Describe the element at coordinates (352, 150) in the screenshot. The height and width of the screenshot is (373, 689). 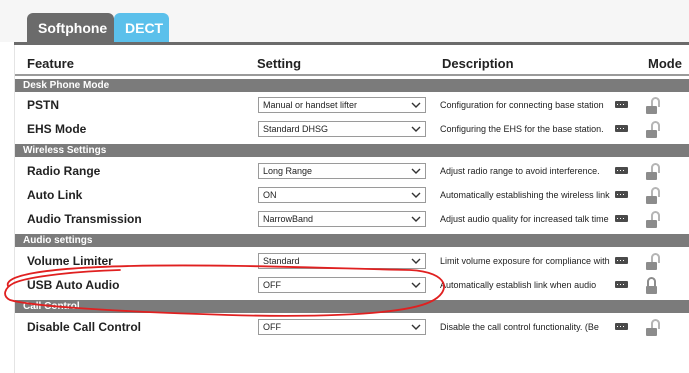
I see `section-wireless-settings: Wireless Settings` at that location.